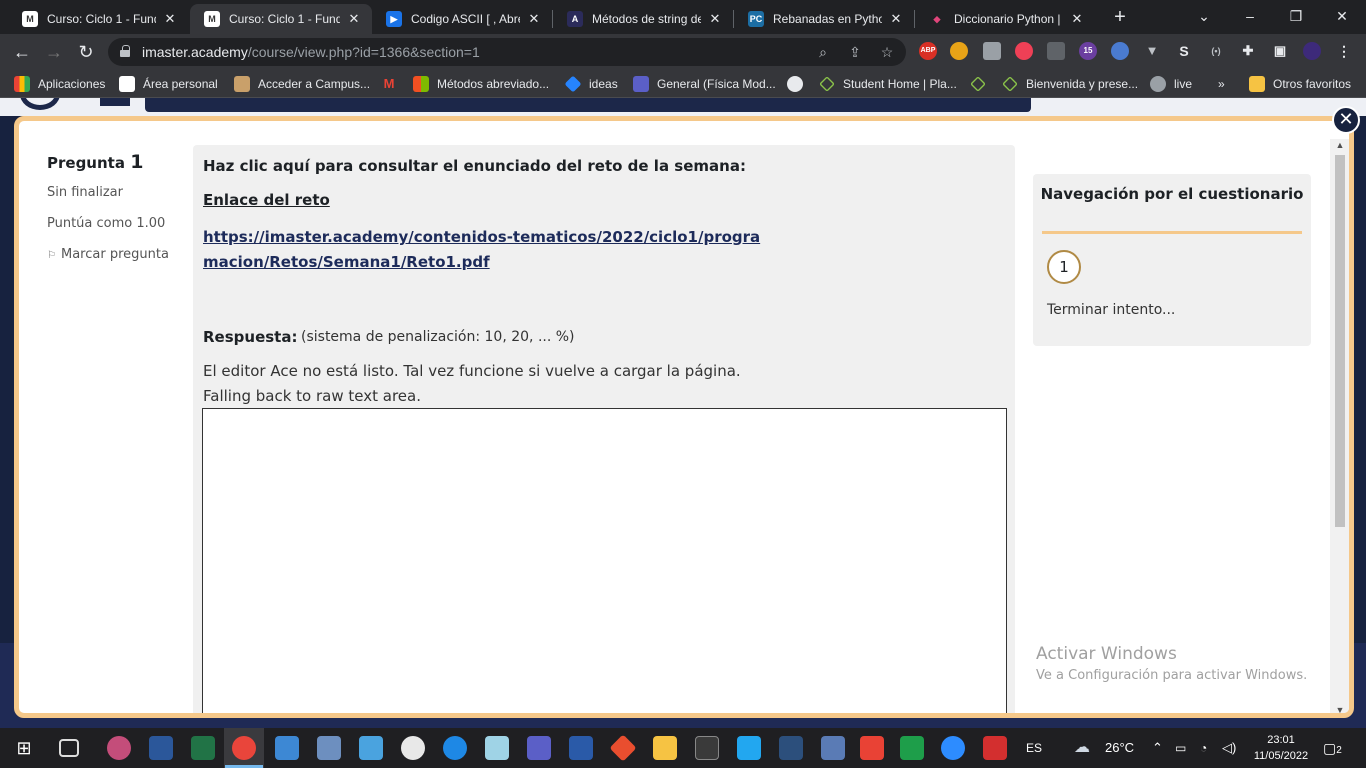  I want to click on extension-hex-icon, so click(959, 51).